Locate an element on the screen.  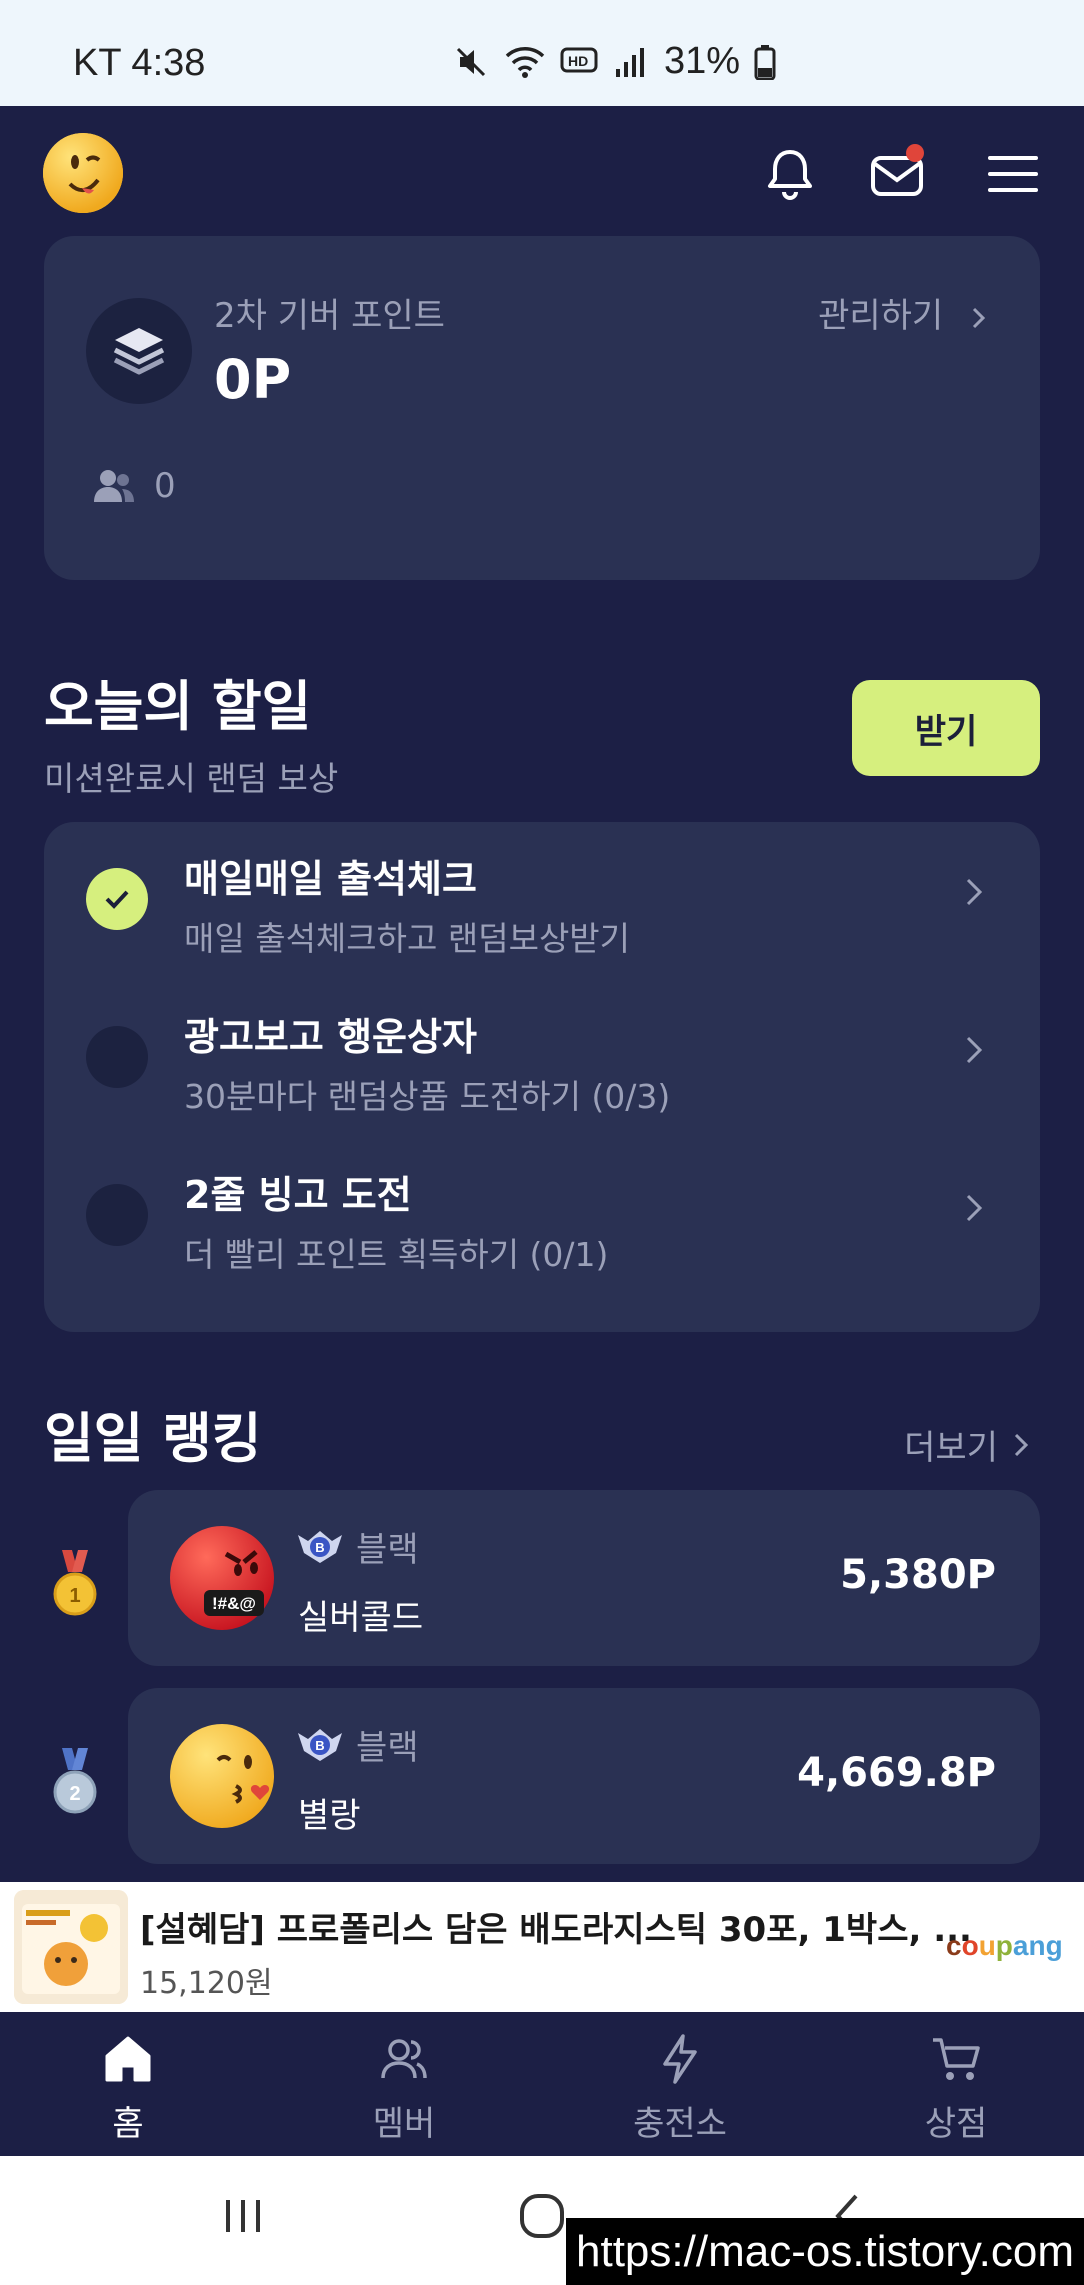
task-desc: 30분마다 랜덤상품 도전하기 (0/3) is located at coordinates (427, 1096).